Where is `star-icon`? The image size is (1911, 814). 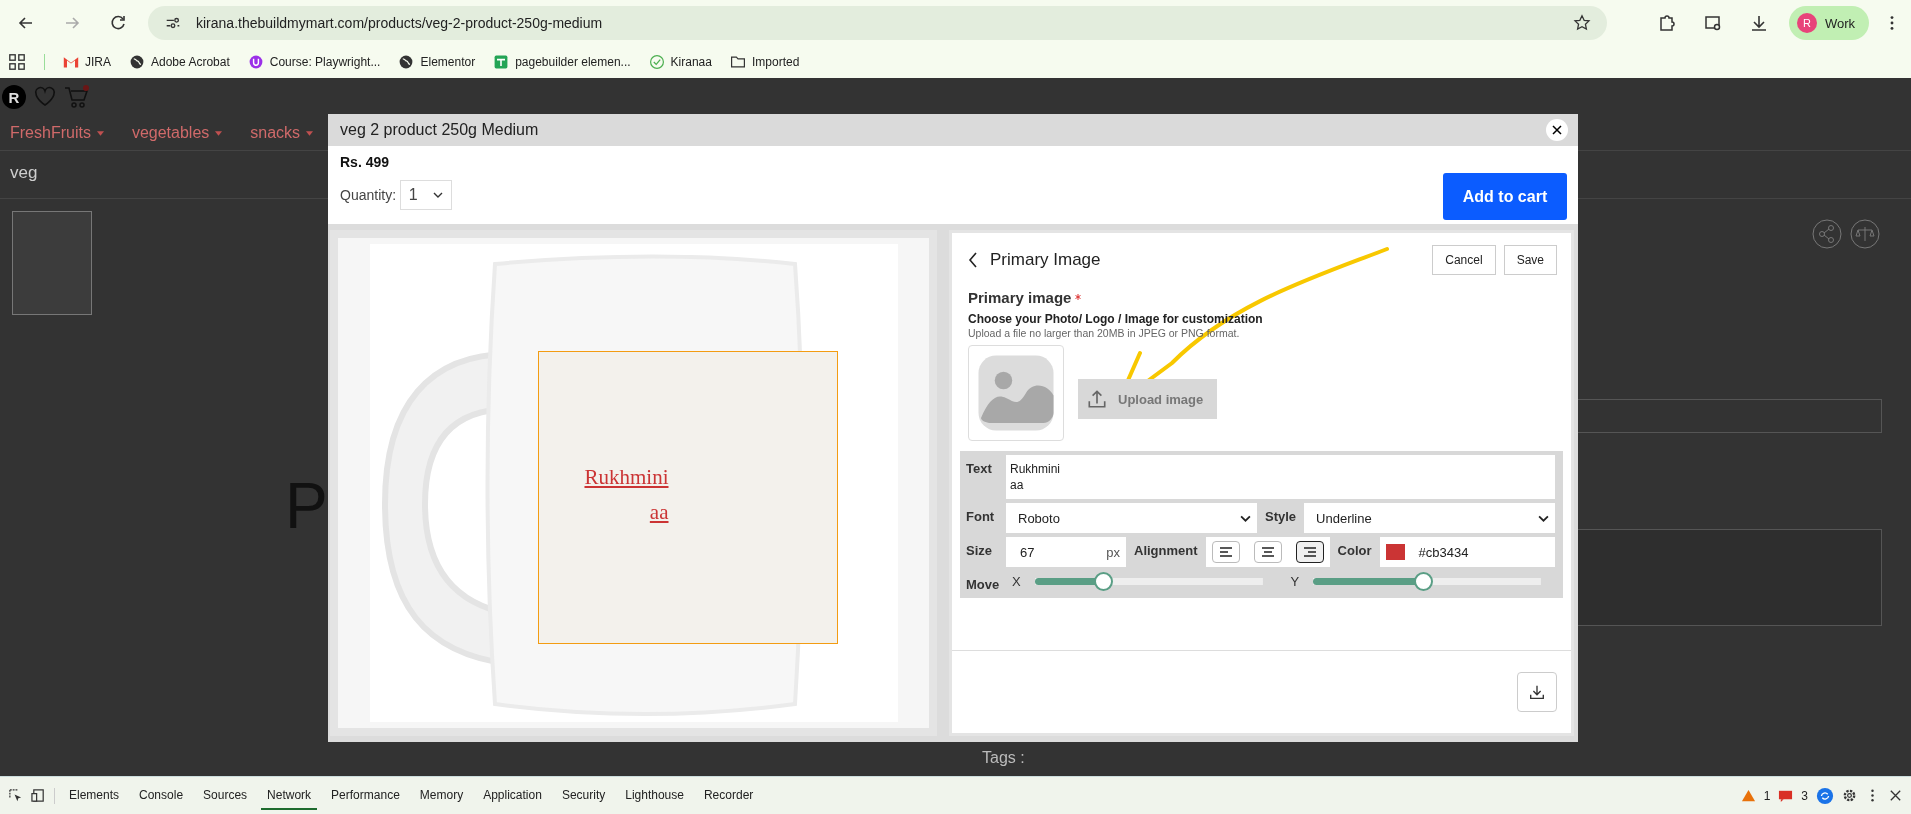 star-icon is located at coordinates (1581, 23).